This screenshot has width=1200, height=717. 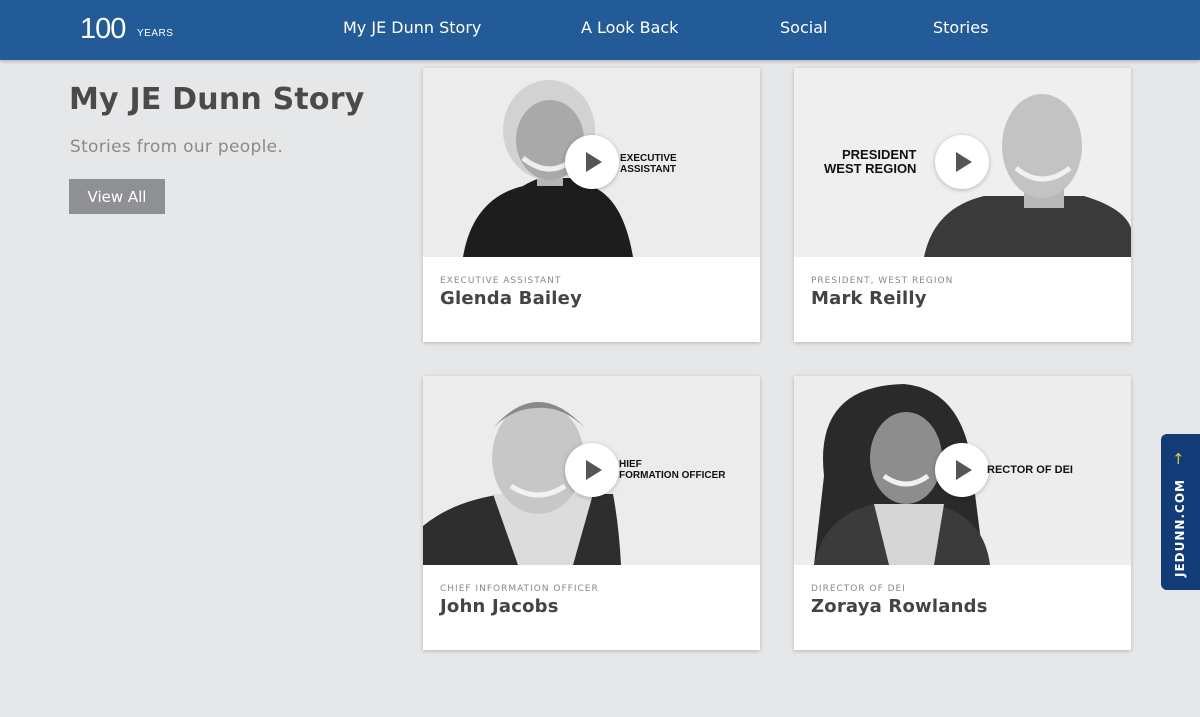 I want to click on card-role: President, West Region, so click(x=882, y=281).